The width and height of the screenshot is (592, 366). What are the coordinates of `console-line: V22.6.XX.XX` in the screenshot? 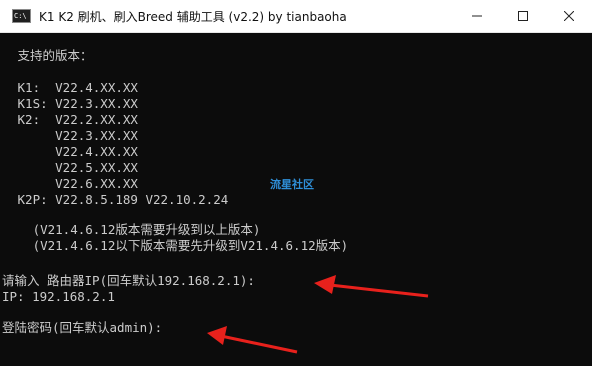 It's located at (74, 183).